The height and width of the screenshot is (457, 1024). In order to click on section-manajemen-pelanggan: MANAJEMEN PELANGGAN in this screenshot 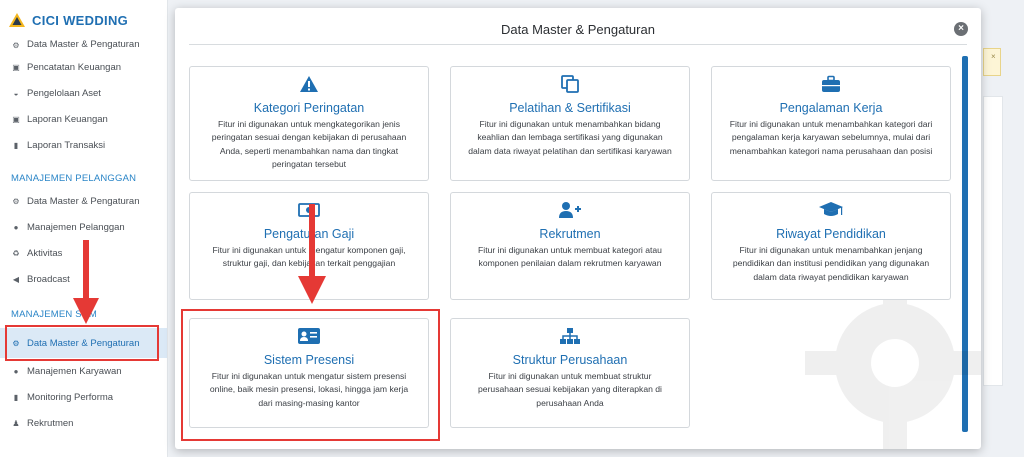, I will do `click(74, 178)`.